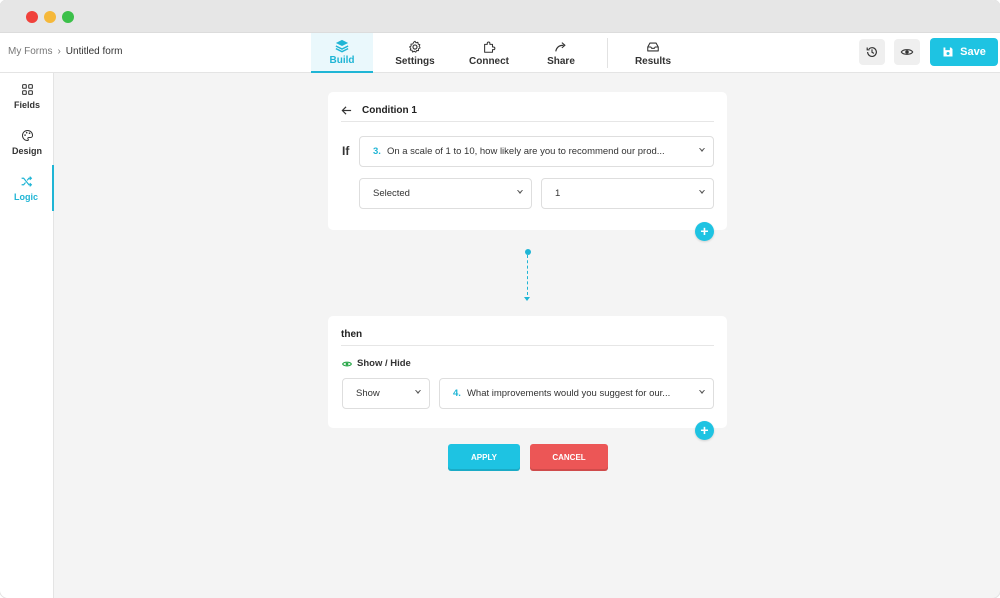 This screenshot has width=1000, height=598. What do you see at coordinates (415, 61) in the screenshot?
I see `tab-settings-label: Settings` at bounding box center [415, 61].